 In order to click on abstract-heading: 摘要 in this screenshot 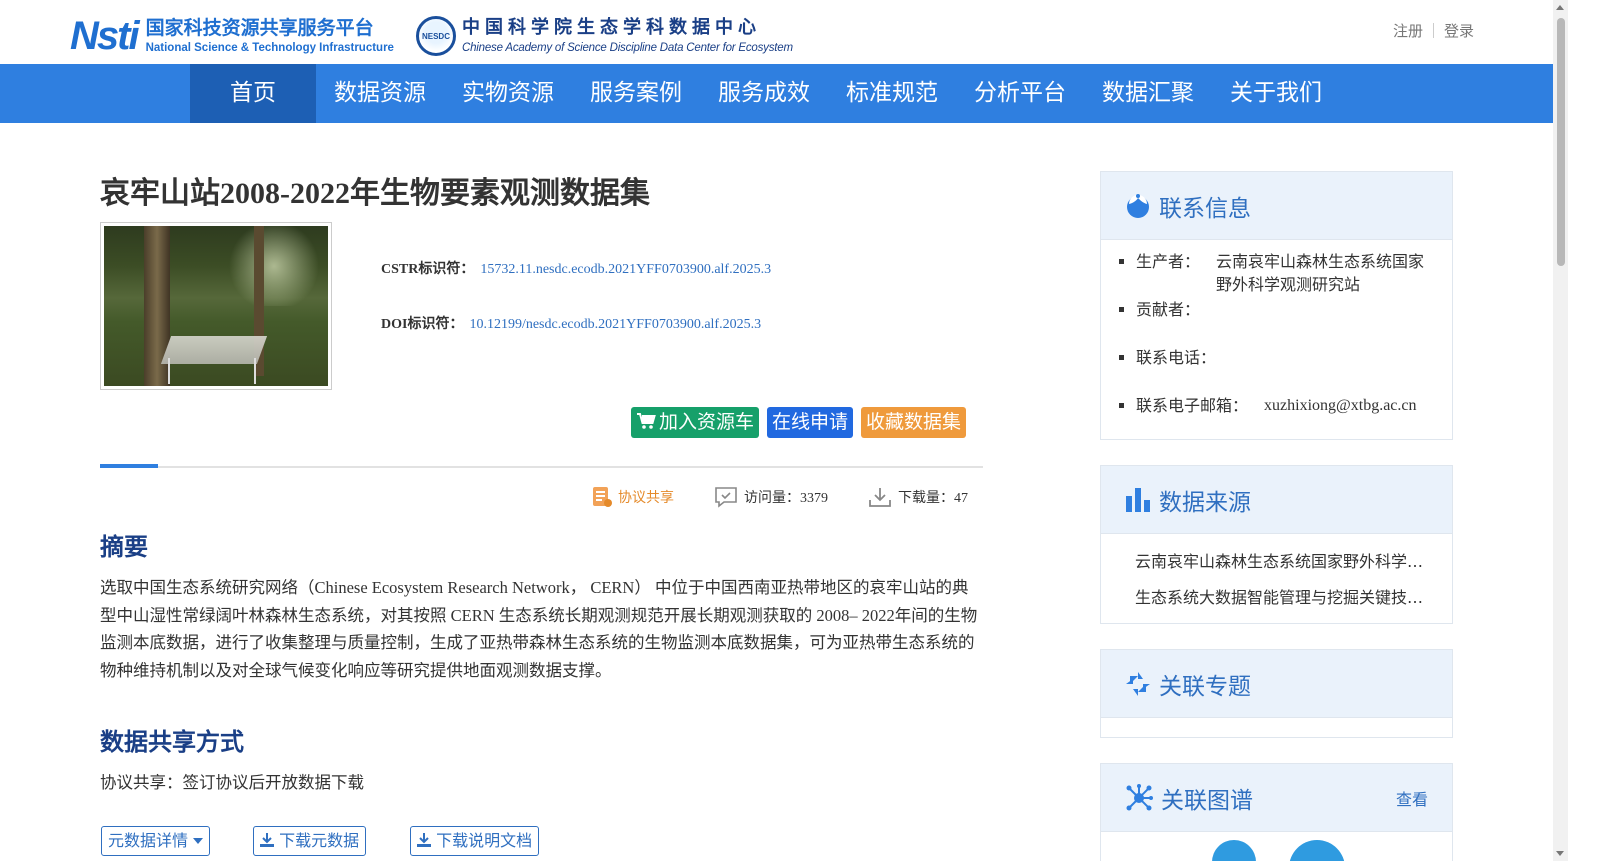, I will do `click(124, 547)`.